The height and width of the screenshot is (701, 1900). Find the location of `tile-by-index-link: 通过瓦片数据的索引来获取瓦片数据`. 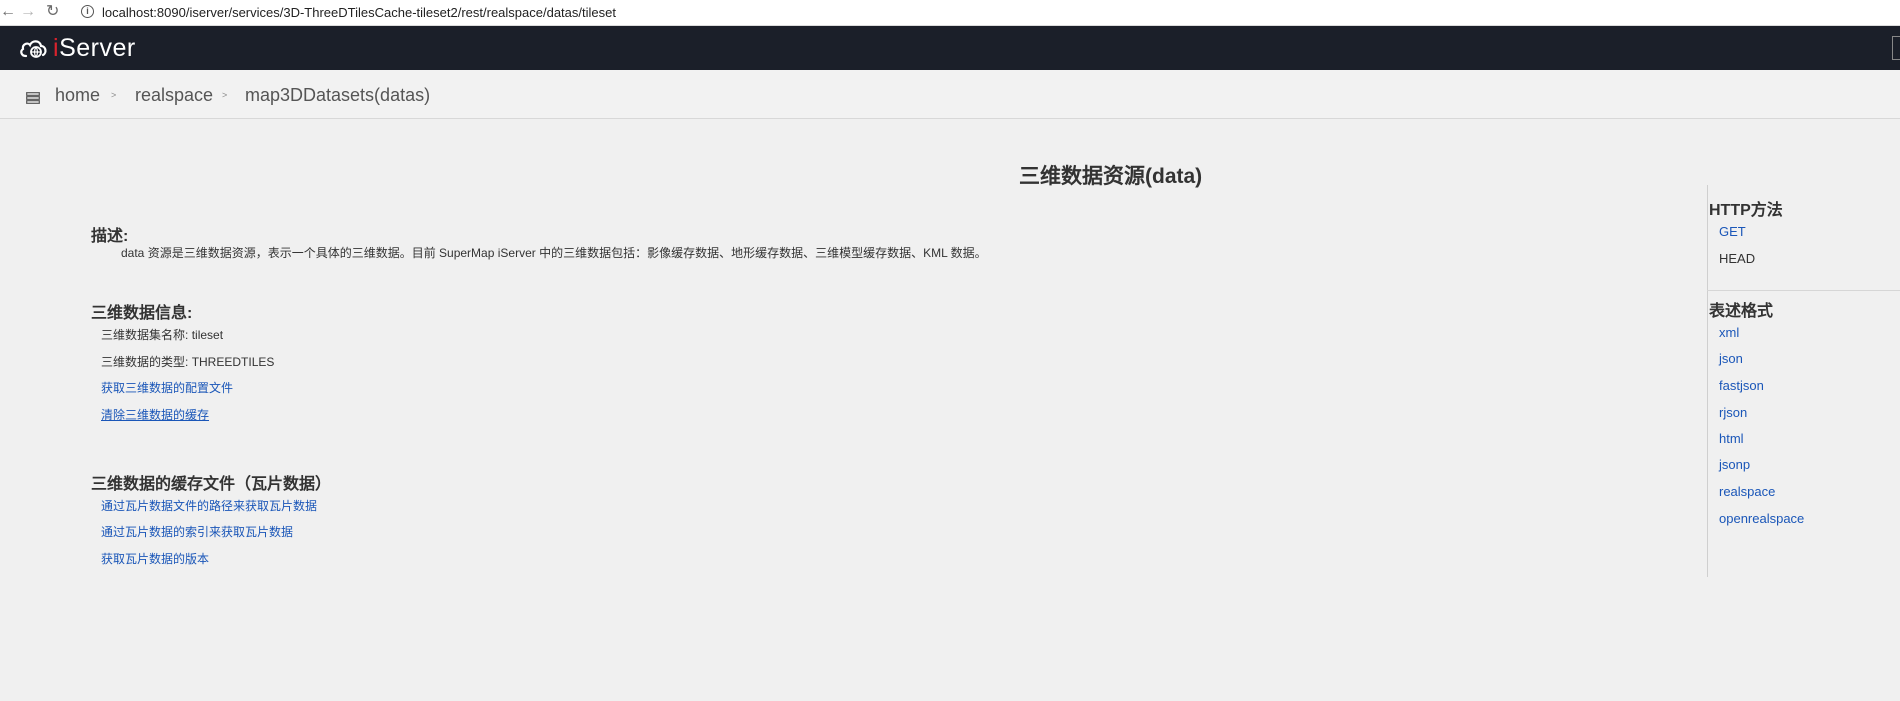

tile-by-index-link: 通过瓦片数据的索引来获取瓦片数据 is located at coordinates (197, 532).